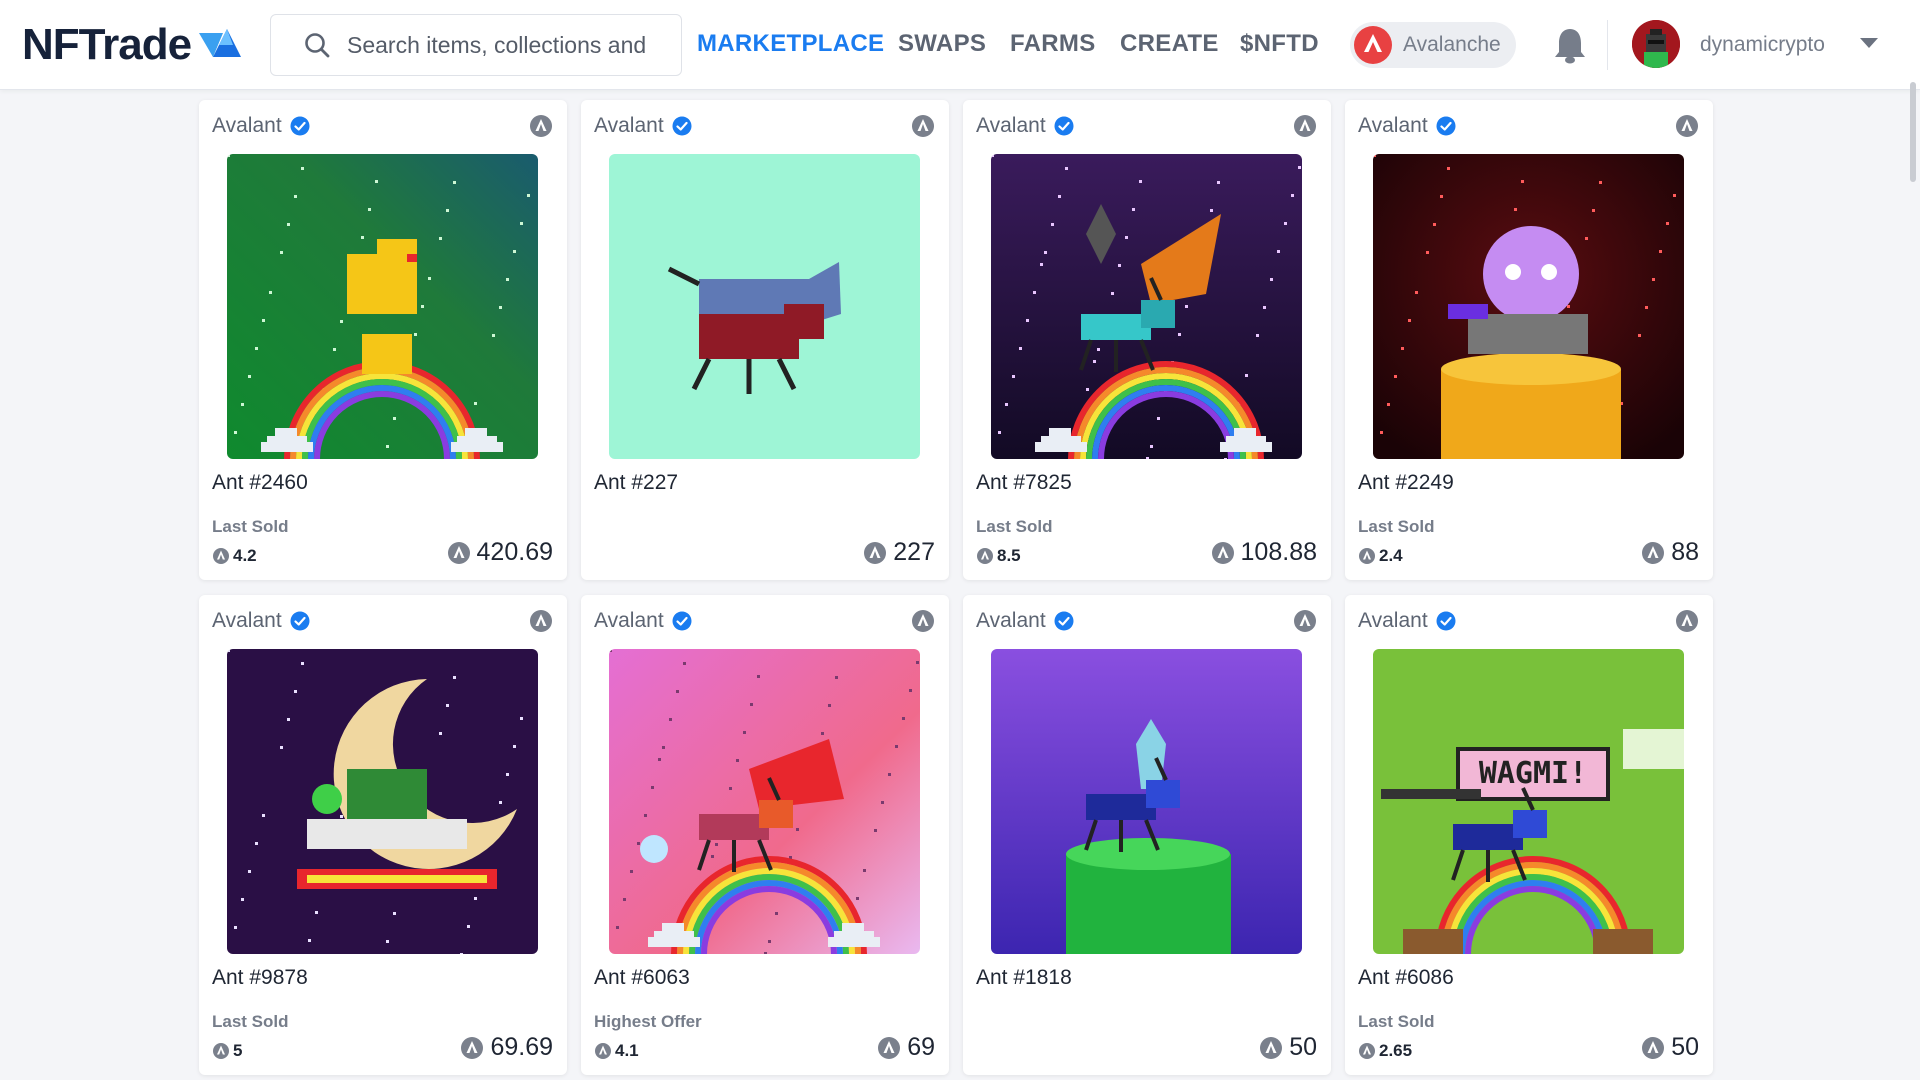 The image size is (1920, 1080). I want to click on nft-name: Ant #7825, so click(1024, 483).